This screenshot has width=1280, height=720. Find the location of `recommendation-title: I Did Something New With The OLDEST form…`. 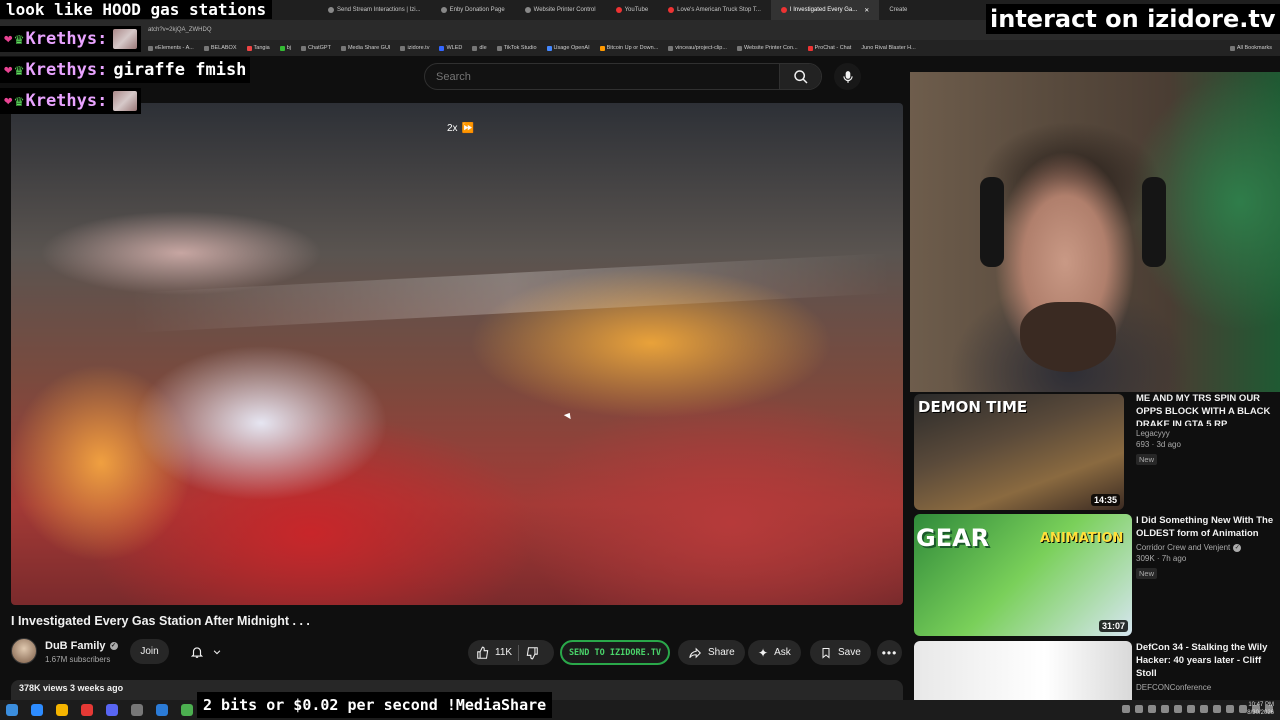

recommendation-title: I Did Something New With The OLDEST form… is located at coordinates (1206, 527).